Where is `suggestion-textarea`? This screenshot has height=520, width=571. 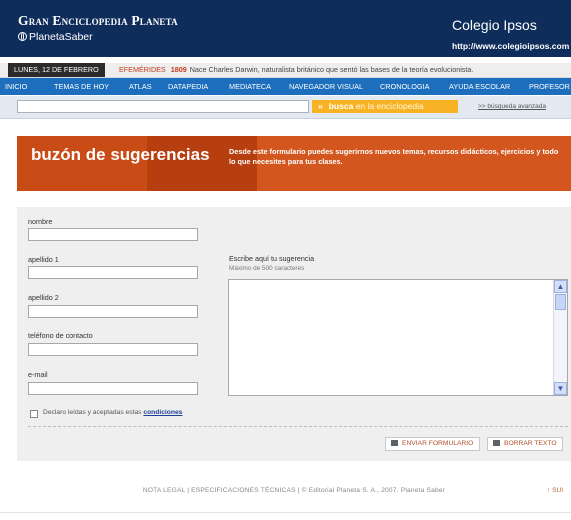 suggestion-textarea is located at coordinates (398, 337).